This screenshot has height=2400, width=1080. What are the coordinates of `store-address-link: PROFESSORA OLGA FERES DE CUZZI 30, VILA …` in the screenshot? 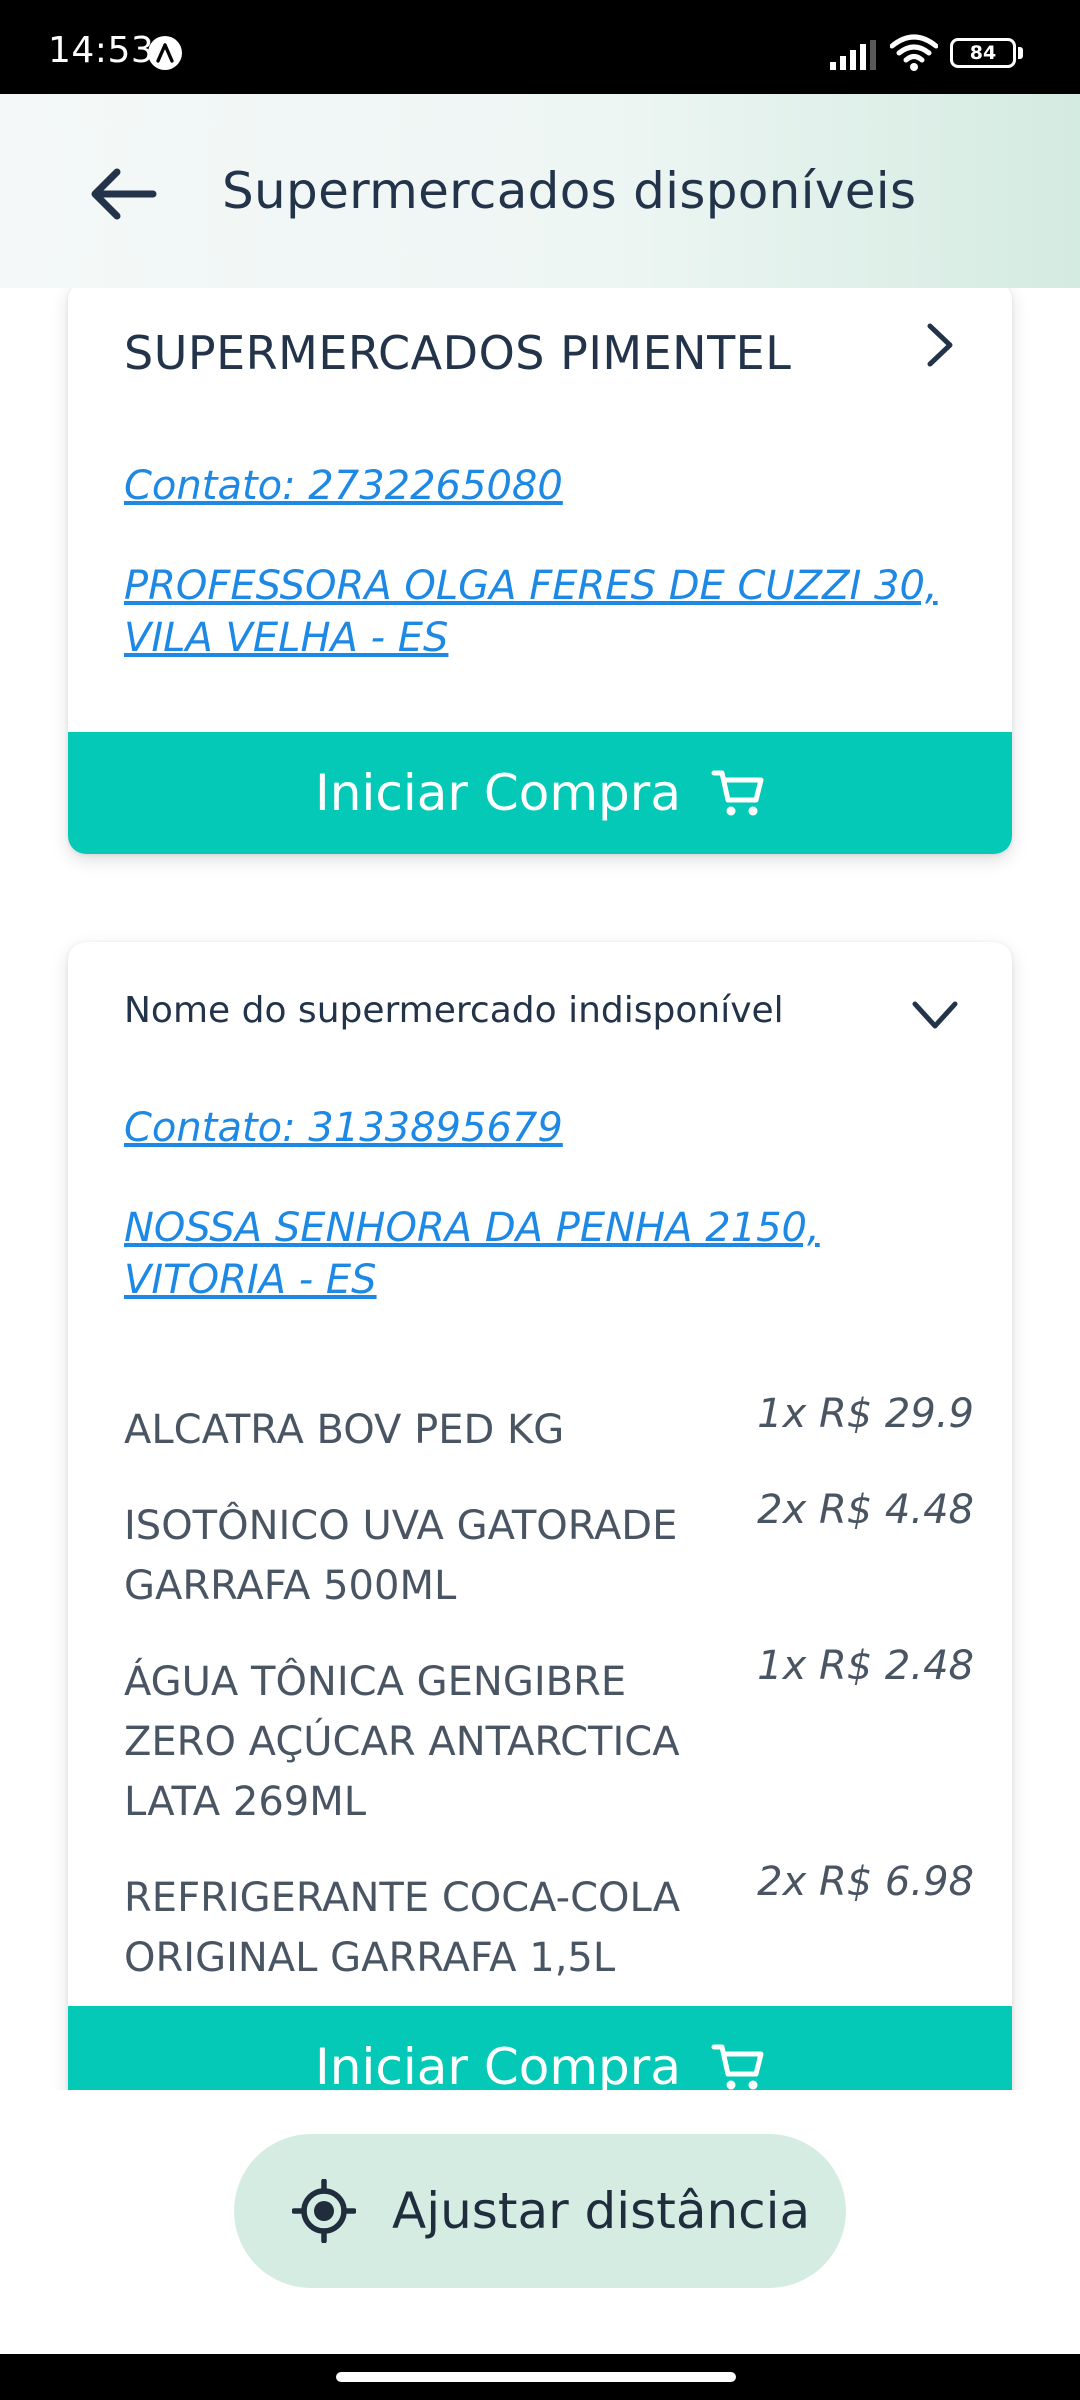 It's located at (534, 612).